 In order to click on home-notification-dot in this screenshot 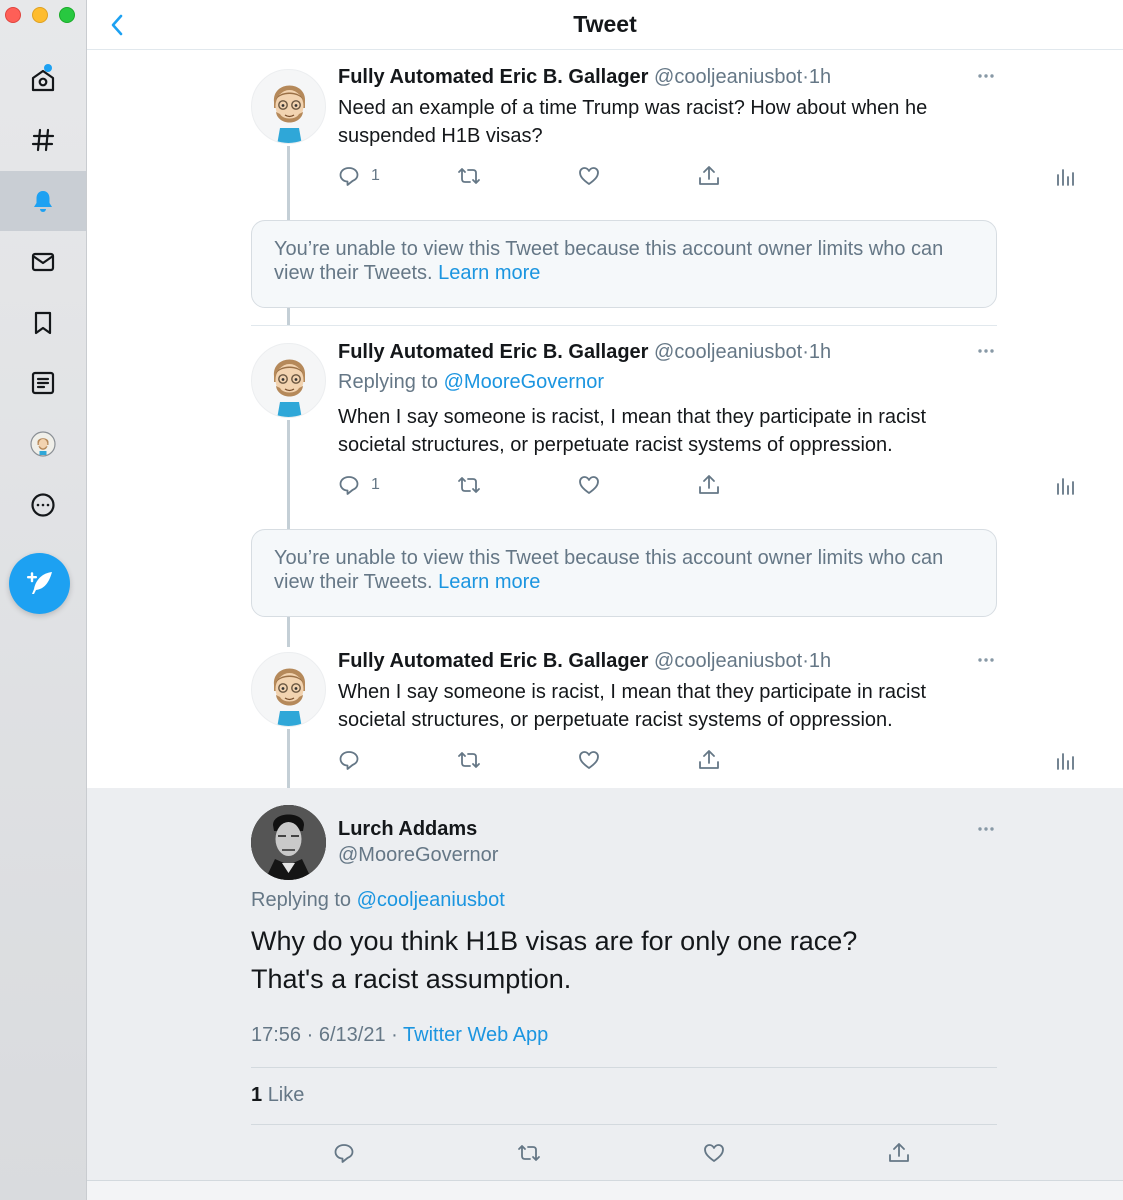, I will do `click(48, 68)`.